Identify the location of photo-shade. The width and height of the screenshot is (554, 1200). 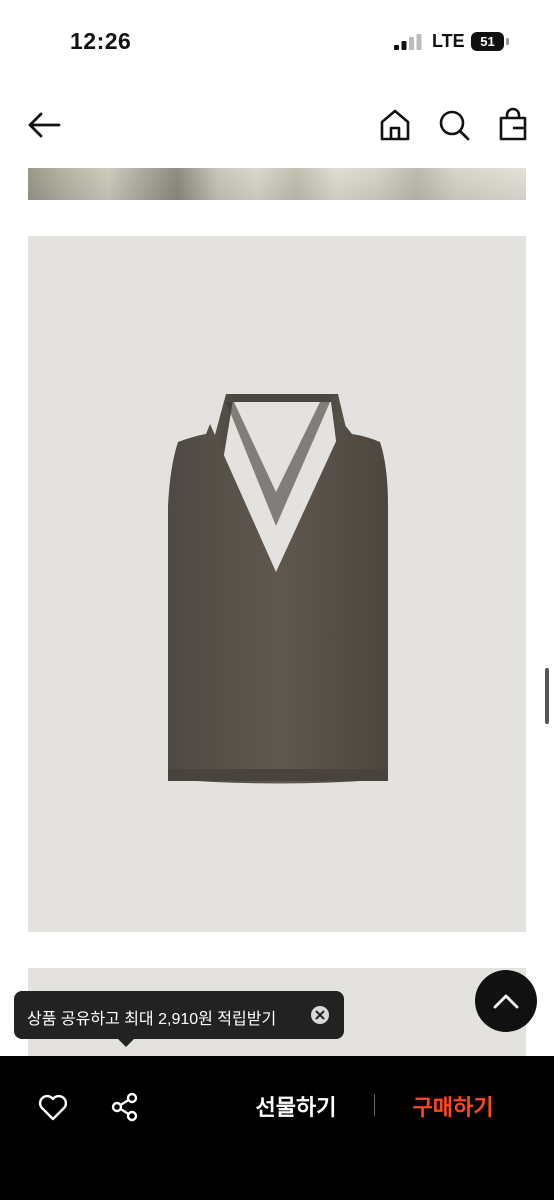
(277, 184).